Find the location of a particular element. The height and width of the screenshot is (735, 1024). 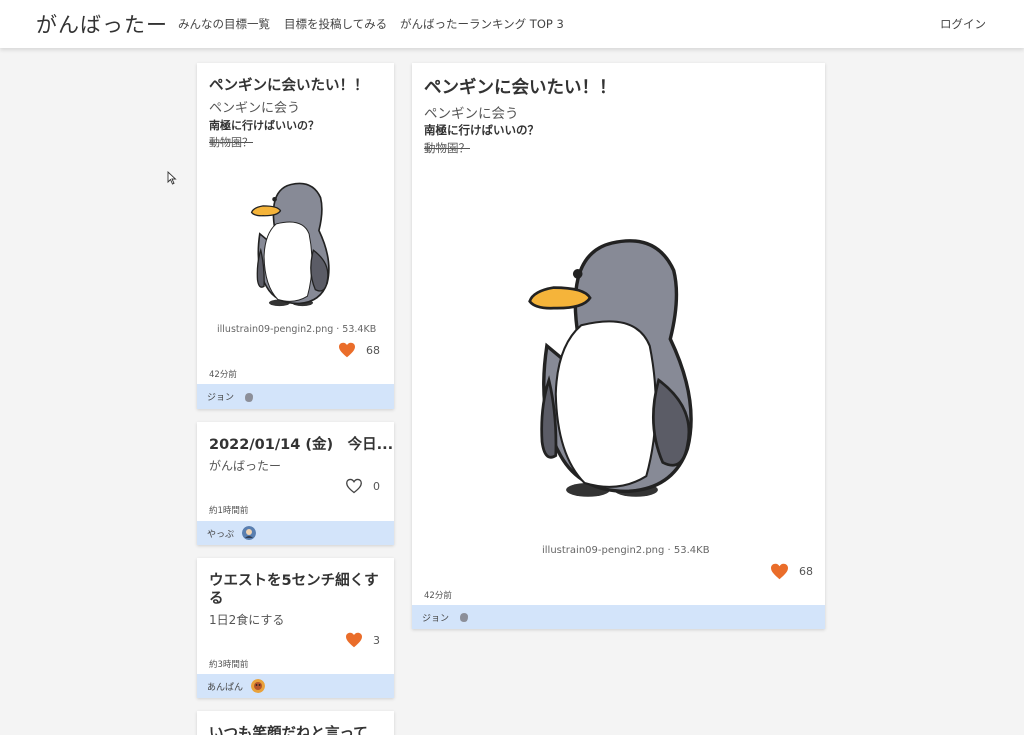

post-time: 約1時間前 is located at coordinates (229, 511).